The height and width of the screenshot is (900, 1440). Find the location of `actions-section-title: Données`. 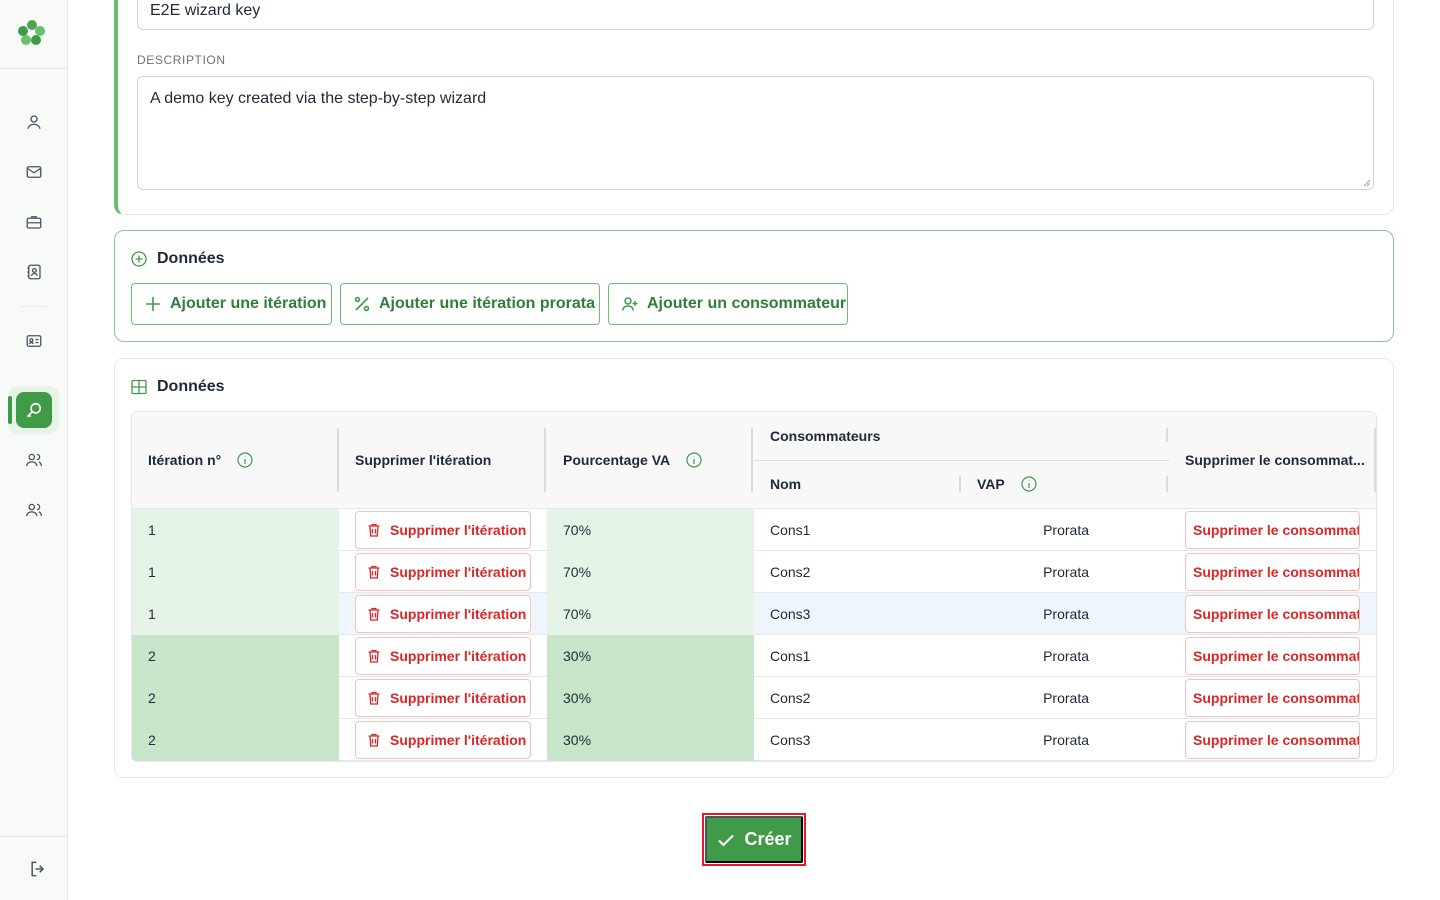

actions-section-title: Données is located at coordinates (178, 259).